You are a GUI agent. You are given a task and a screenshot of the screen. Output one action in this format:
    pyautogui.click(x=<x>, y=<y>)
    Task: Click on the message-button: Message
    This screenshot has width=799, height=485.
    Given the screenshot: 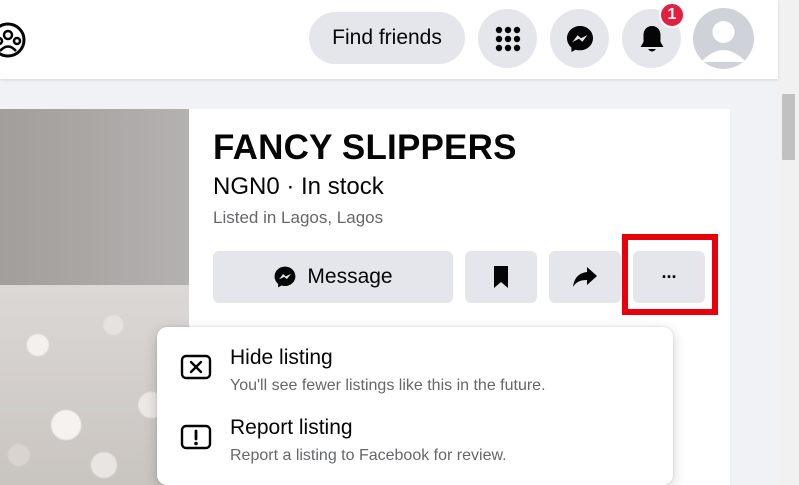 What is the action you would take?
    pyautogui.click(x=333, y=277)
    